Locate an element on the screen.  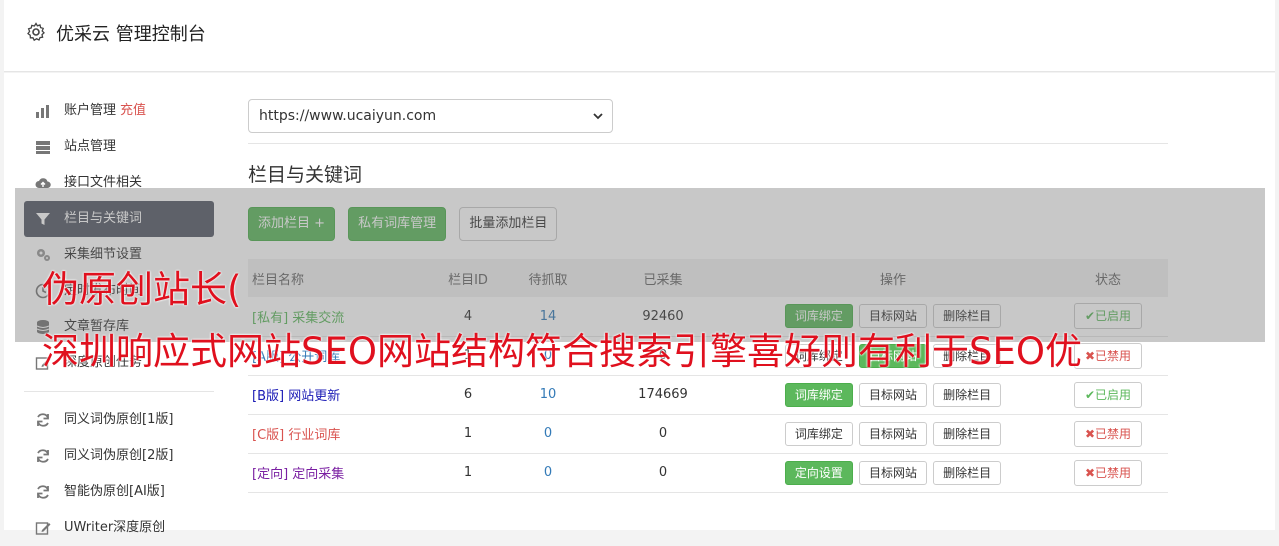
sidebar-item-label: 智能伪原创[AI版] is located at coordinates (114, 491).